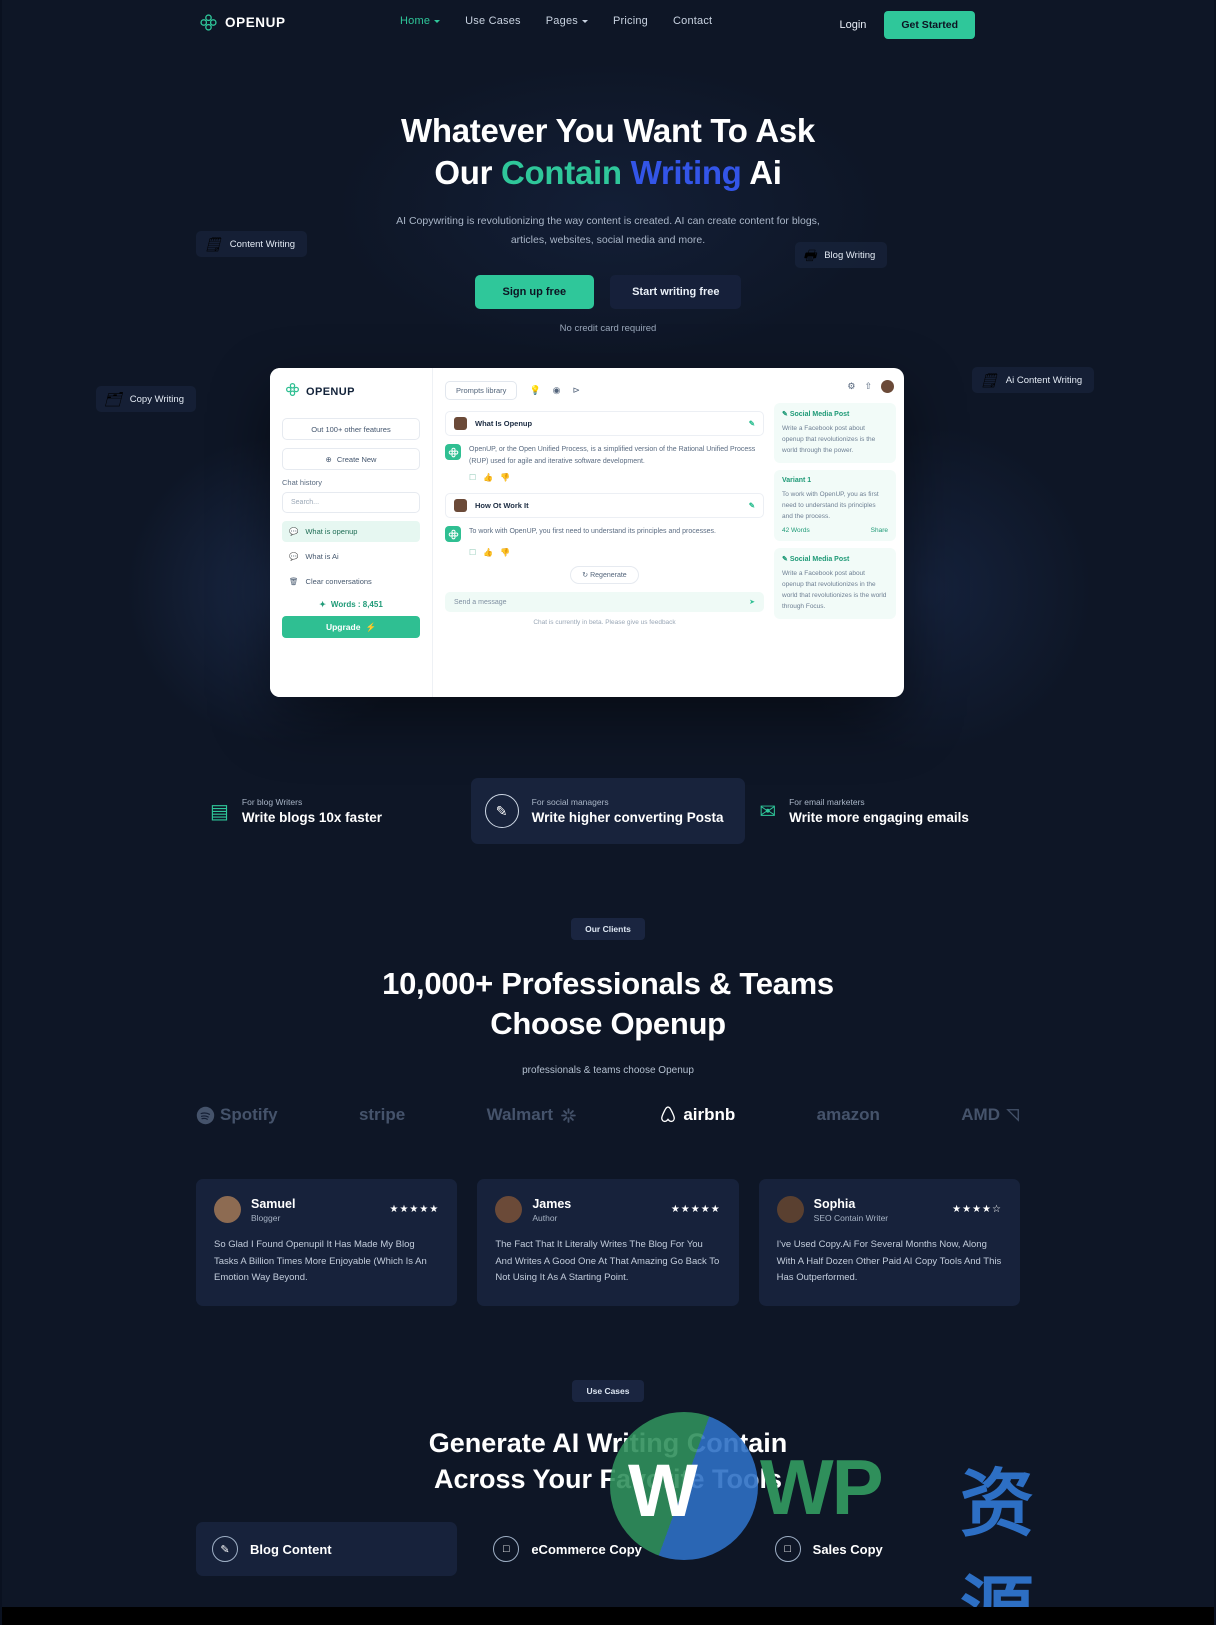 This screenshot has height=1625, width=1216. Describe the element at coordinates (272, 802) in the screenshot. I see `feature-card-0-sub: For blog Writers` at that location.